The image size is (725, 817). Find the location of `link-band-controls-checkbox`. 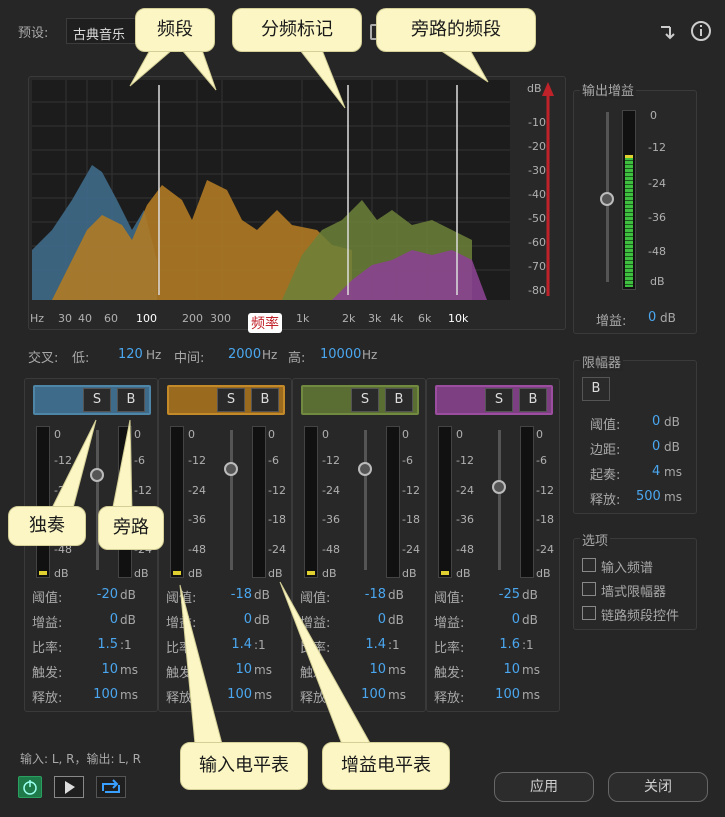

link-band-controls-checkbox is located at coordinates (589, 613).